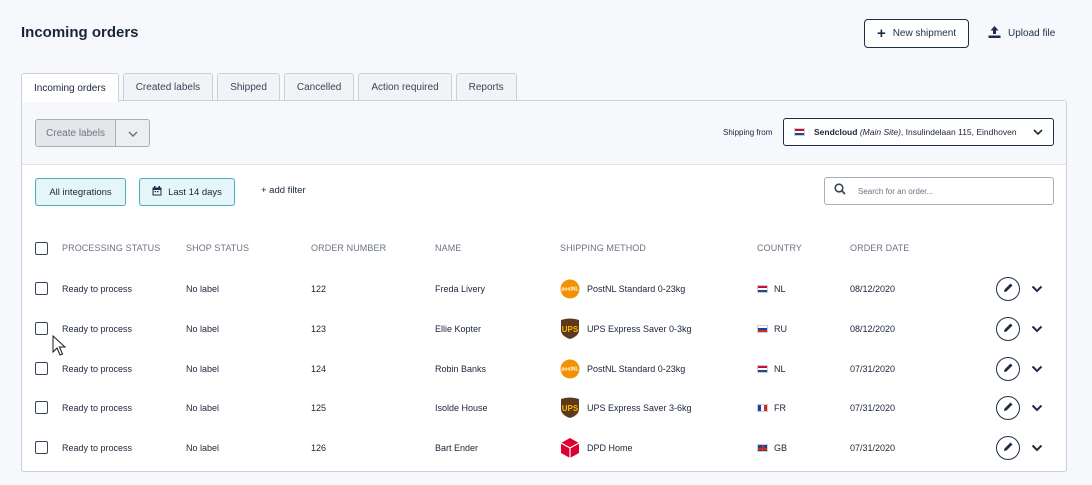 This screenshot has height=485, width=1092. I want to click on search-input, so click(943, 191).